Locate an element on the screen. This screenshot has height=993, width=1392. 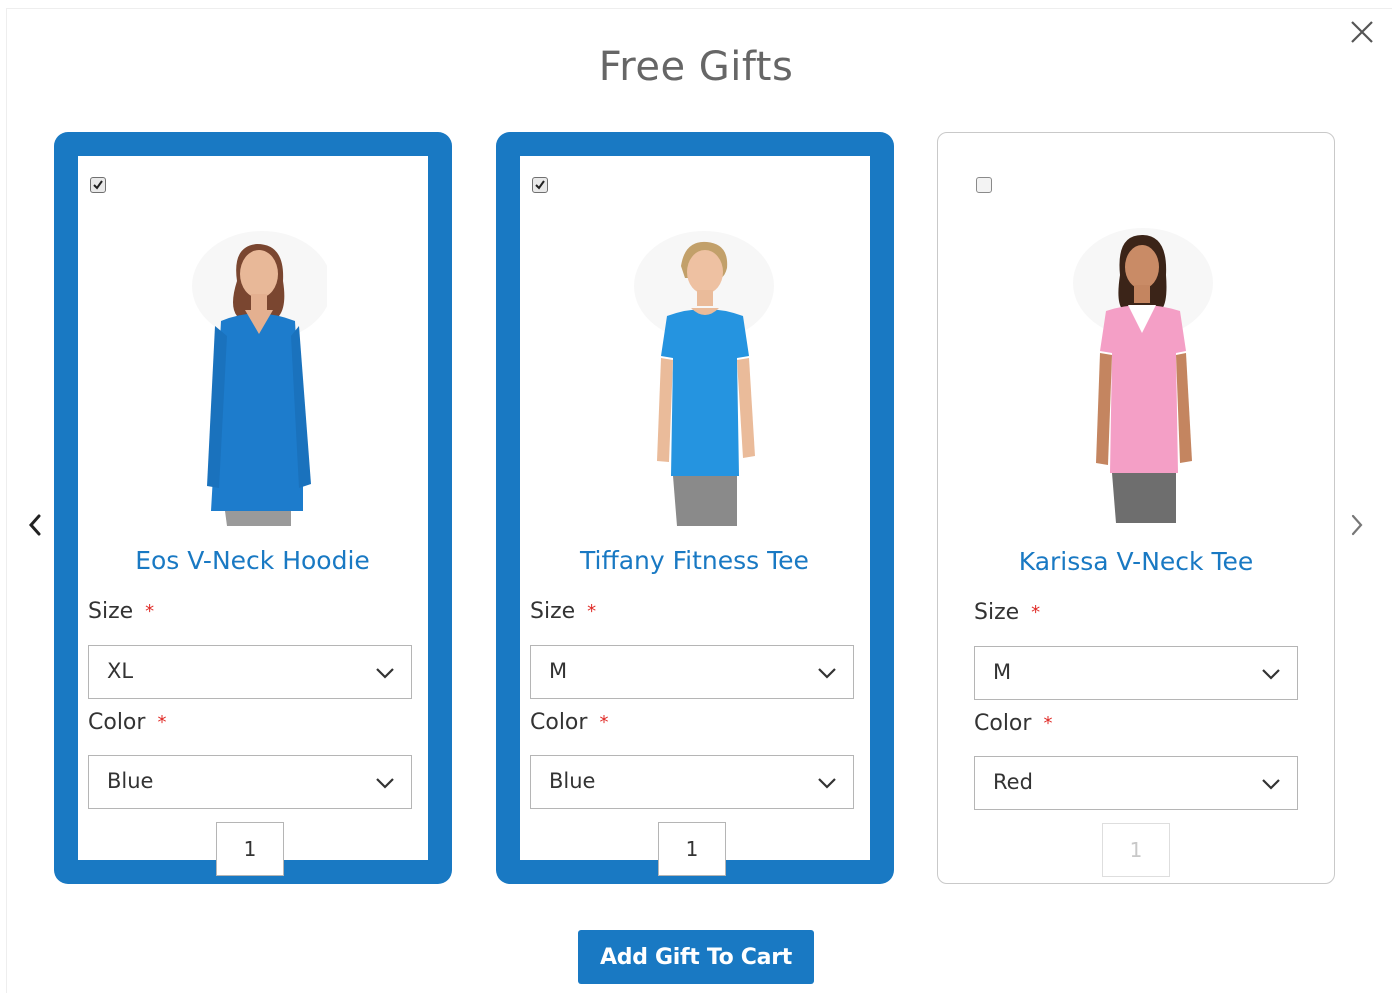
size-select: XL is located at coordinates (250, 672).